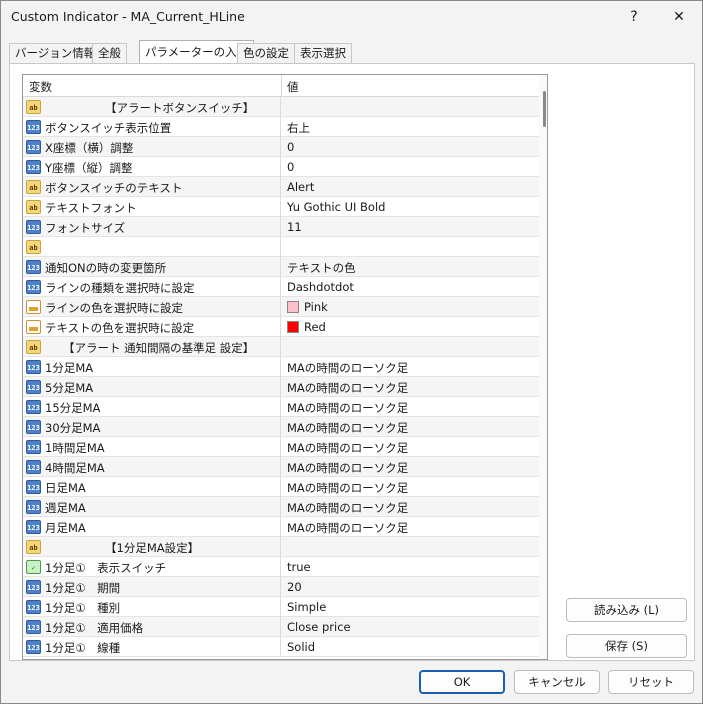  I want to click on parameter-name-cell: 123 ボタンスイッチ表示位置, so click(152, 127).